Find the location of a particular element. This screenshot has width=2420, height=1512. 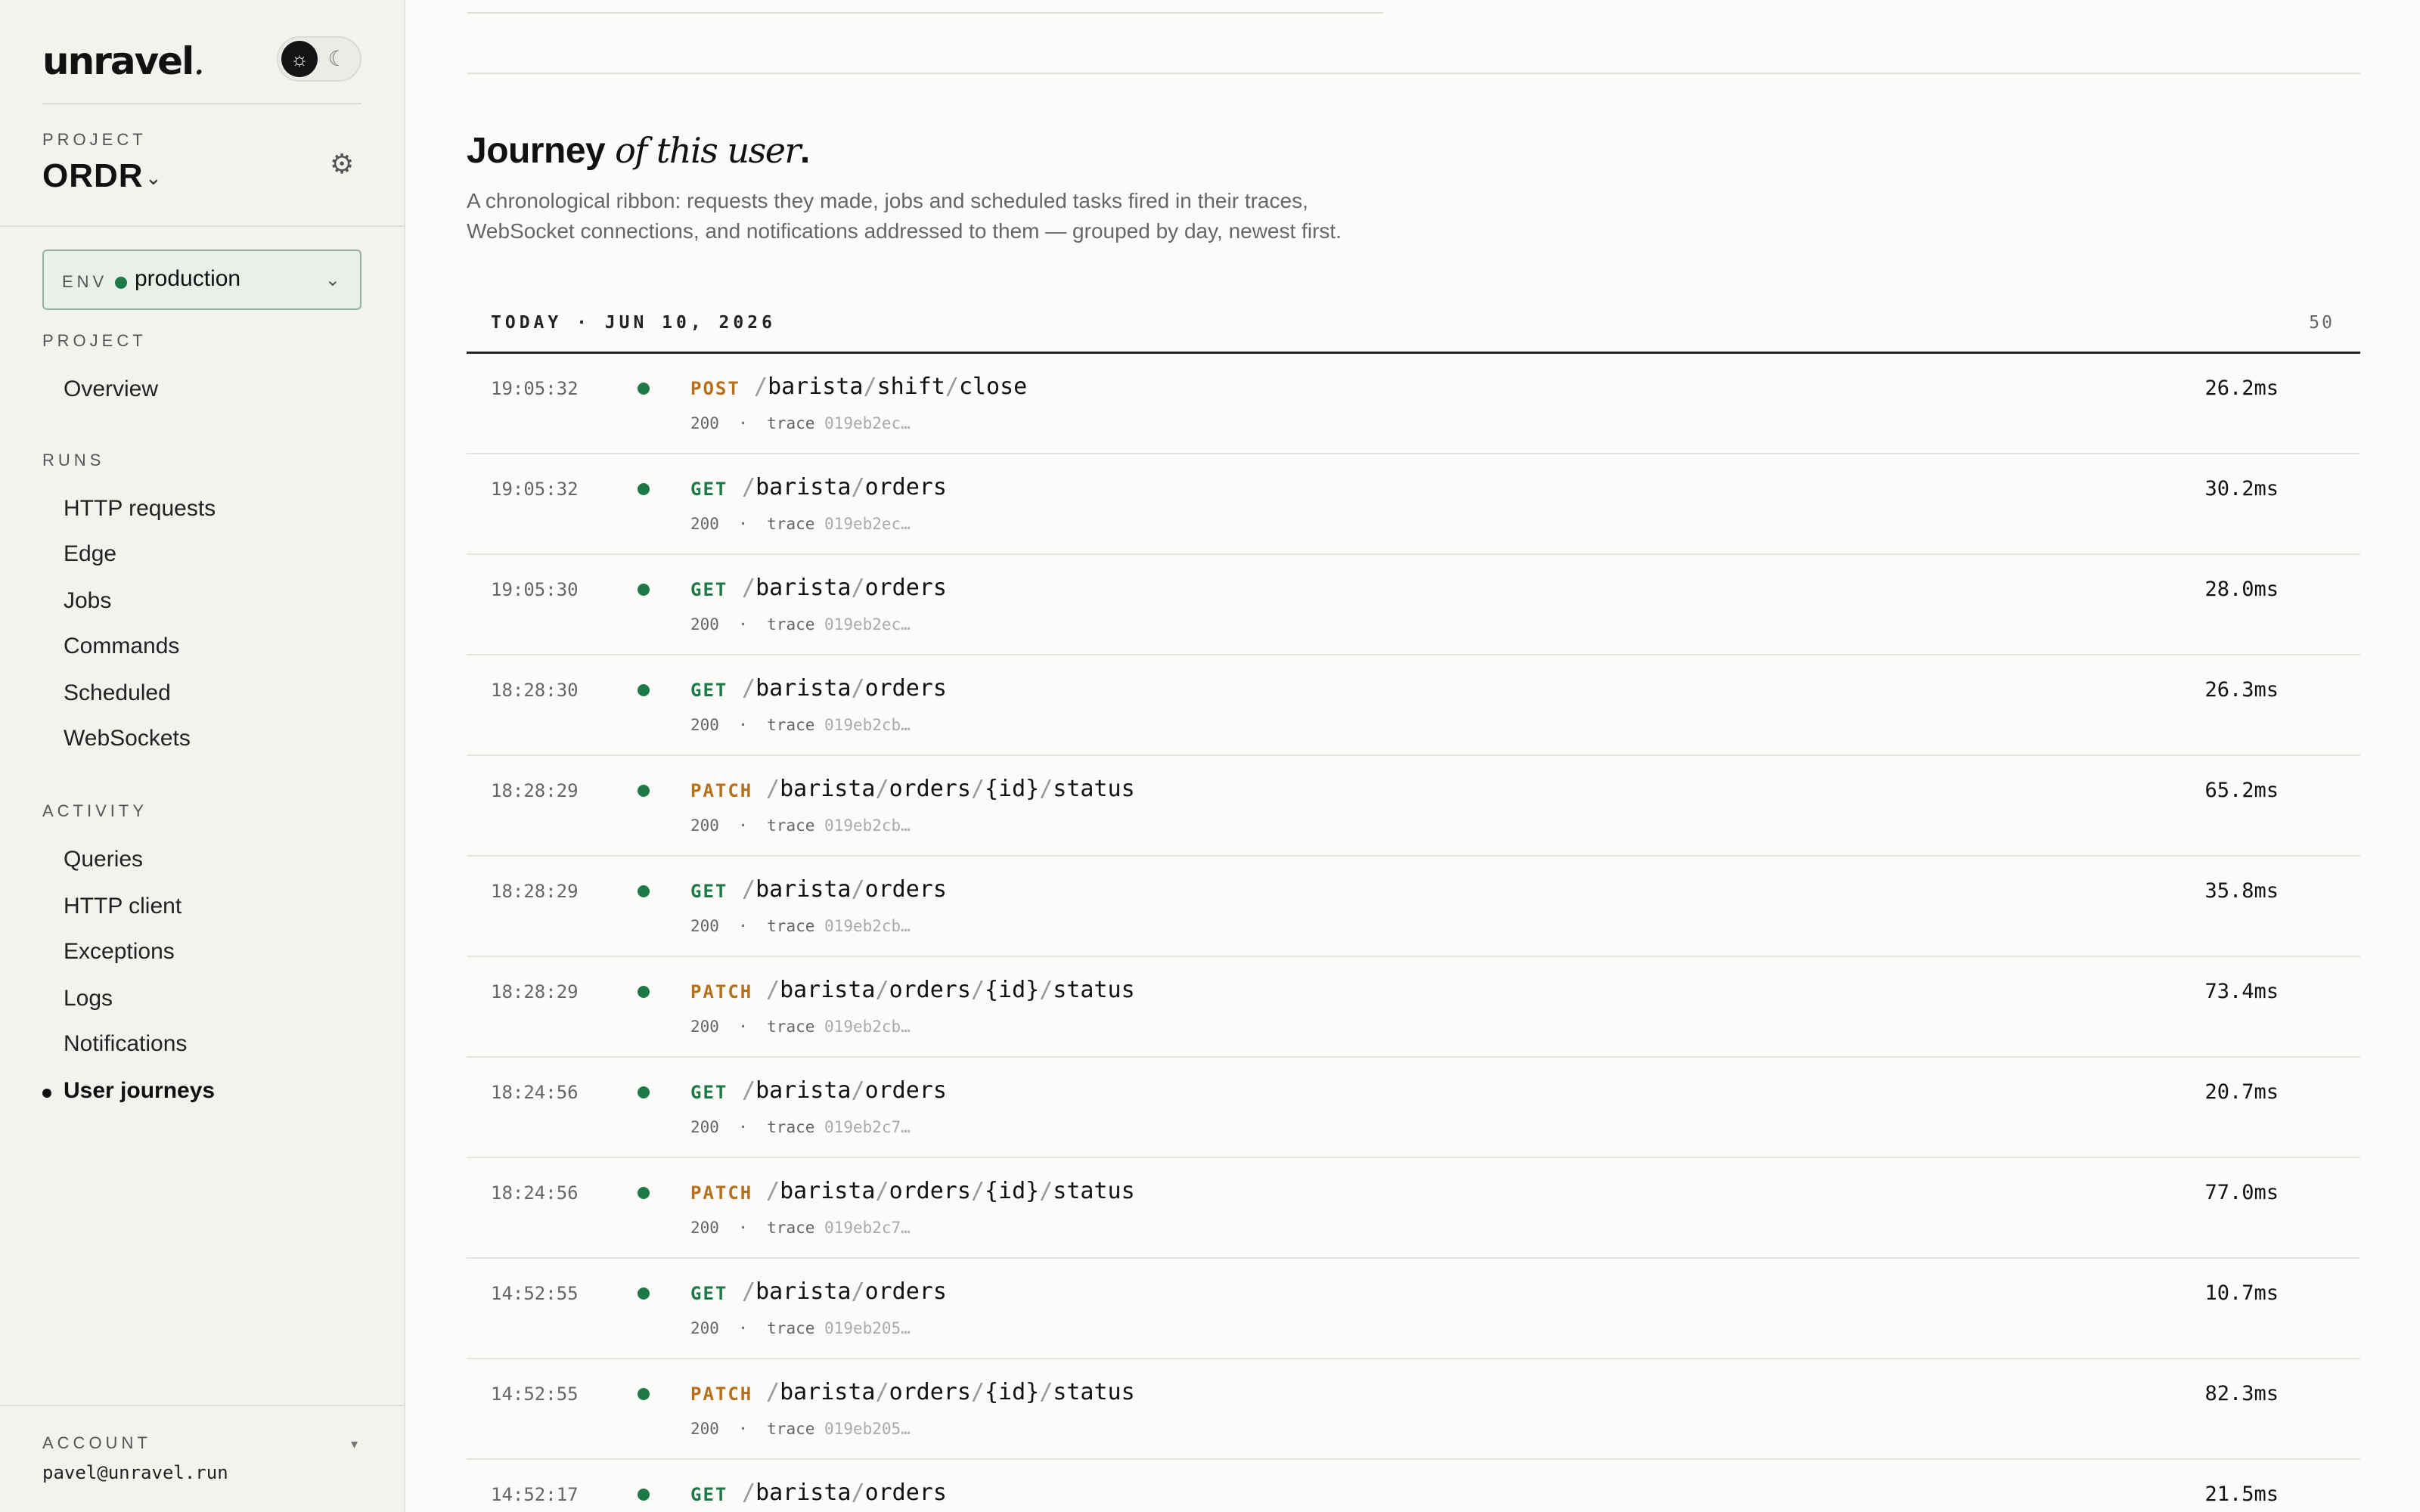

sidebar-item-user-journeys: User journeys is located at coordinates (139, 1091).